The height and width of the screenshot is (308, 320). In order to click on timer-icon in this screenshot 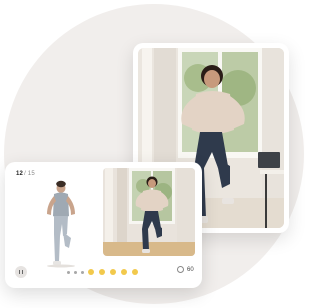, I will do `click(180, 269)`.